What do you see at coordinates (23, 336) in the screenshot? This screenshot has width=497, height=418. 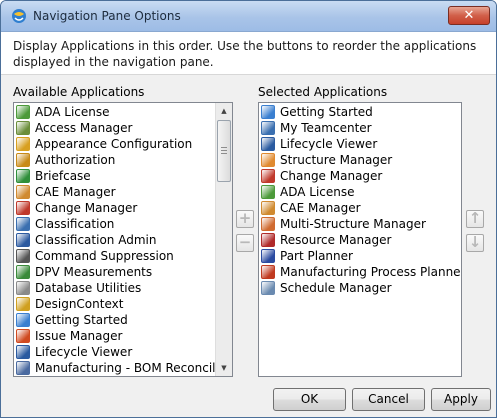 I see `issue-manager-icon` at bounding box center [23, 336].